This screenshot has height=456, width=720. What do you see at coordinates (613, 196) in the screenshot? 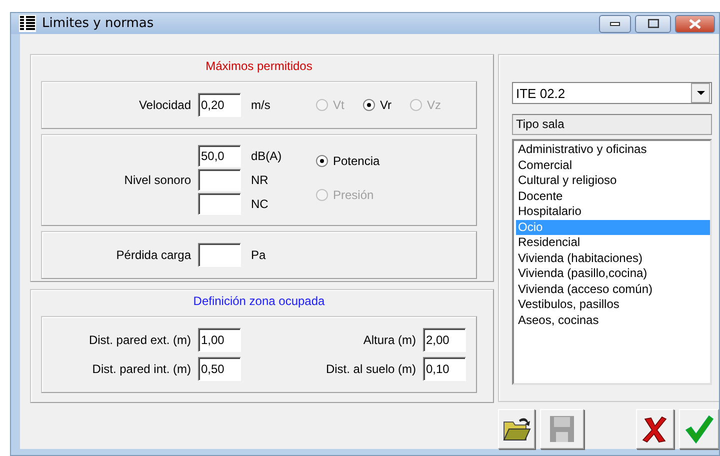
I see `list-item: Docente` at bounding box center [613, 196].